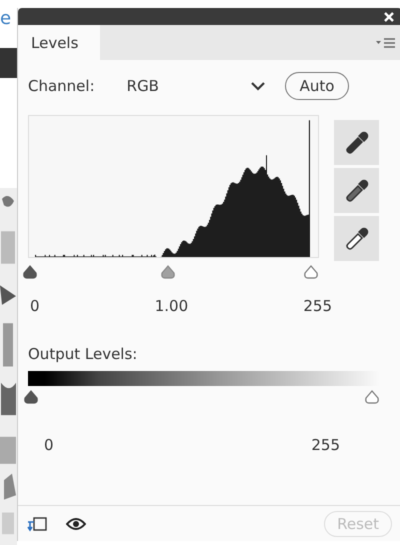 This screenshot has height=545, width=400. I want to click on output-levels-label: Output Levels:, so click(83, 354).